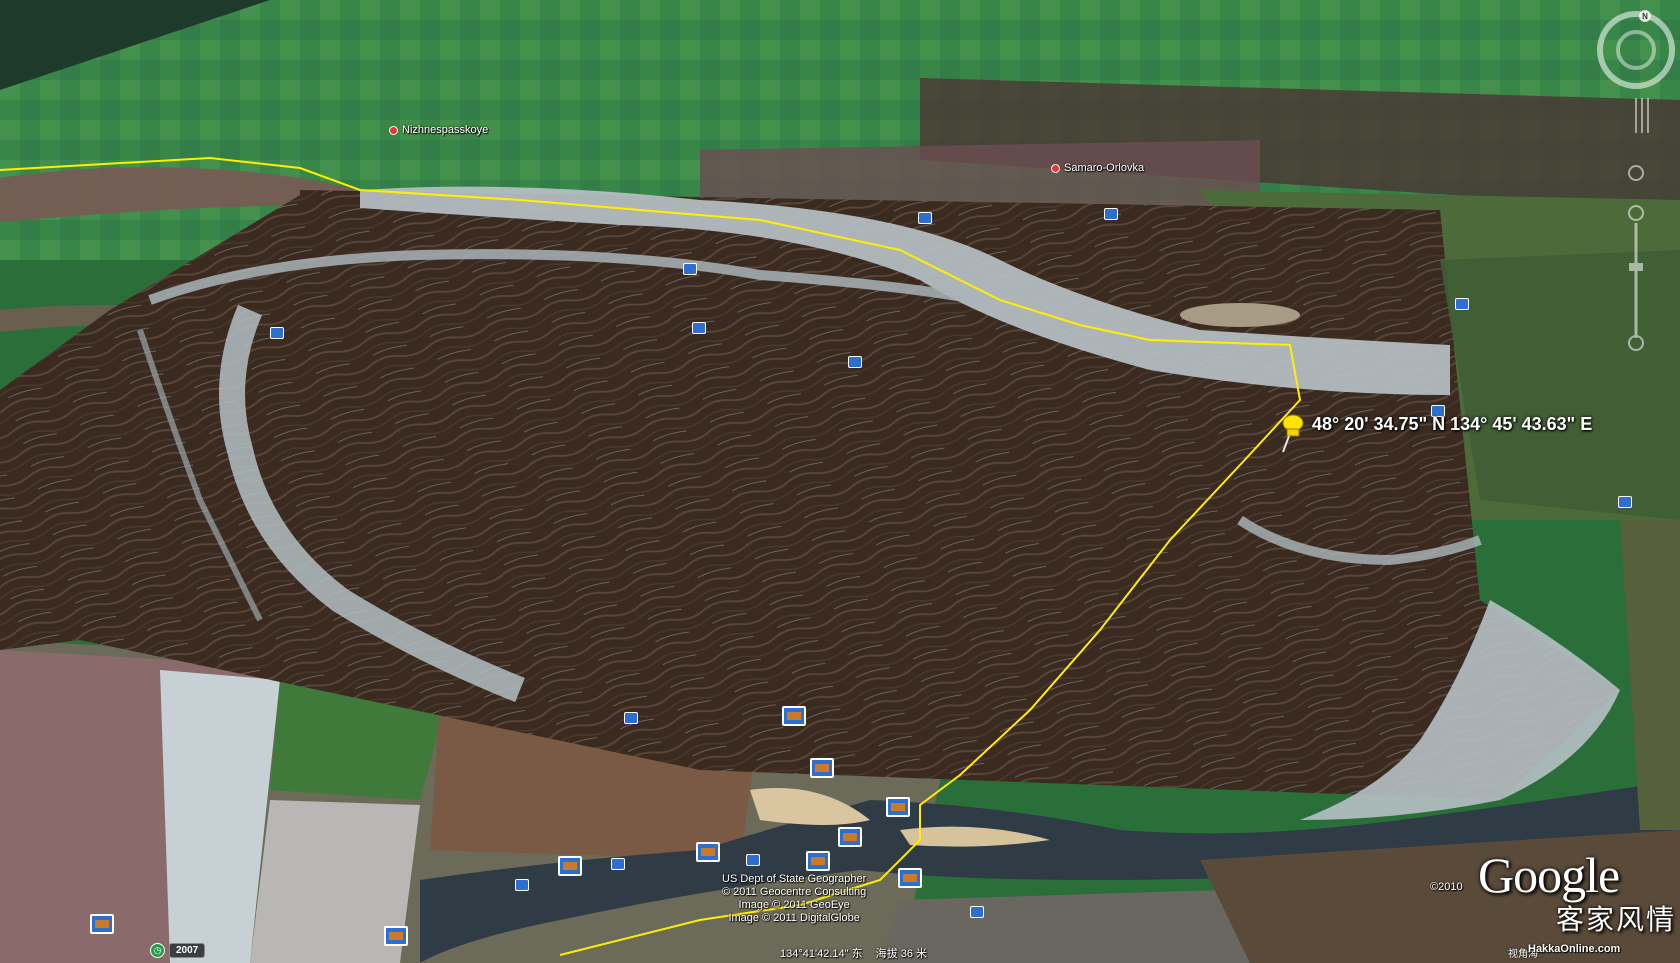 The image size is (1680, 963). What do you see at coordinates (1645, 16) in the screenshot?
I see `svg-text: N` at bounding box center [1645, 16].